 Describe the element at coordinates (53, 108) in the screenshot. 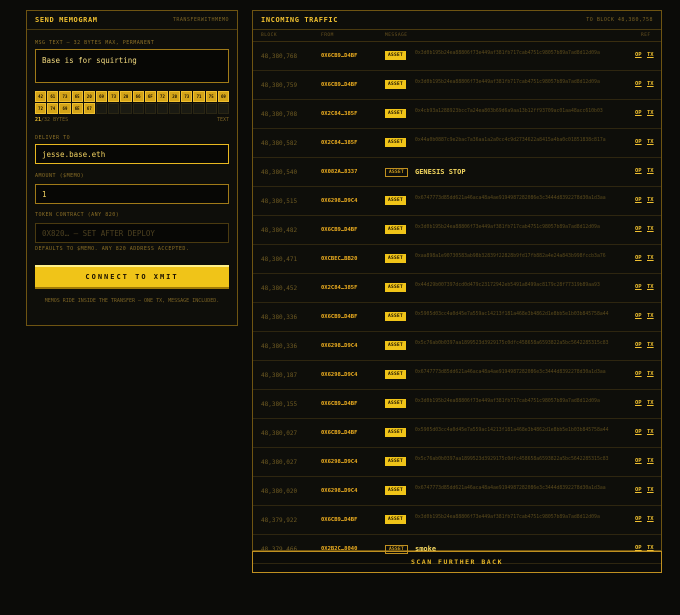

I see `byte-cell: 74` at that location.